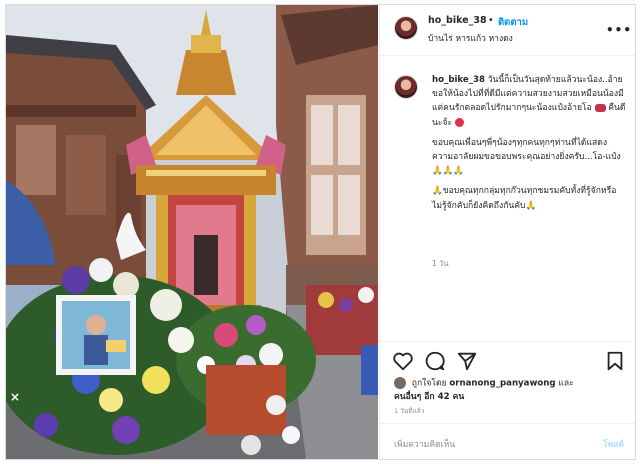 The image size is (640, 464). Describe the element at coordinates (409, 411) in the screenshot. I see `post-timestamp: 1 วันที่แล้ว` at that location.